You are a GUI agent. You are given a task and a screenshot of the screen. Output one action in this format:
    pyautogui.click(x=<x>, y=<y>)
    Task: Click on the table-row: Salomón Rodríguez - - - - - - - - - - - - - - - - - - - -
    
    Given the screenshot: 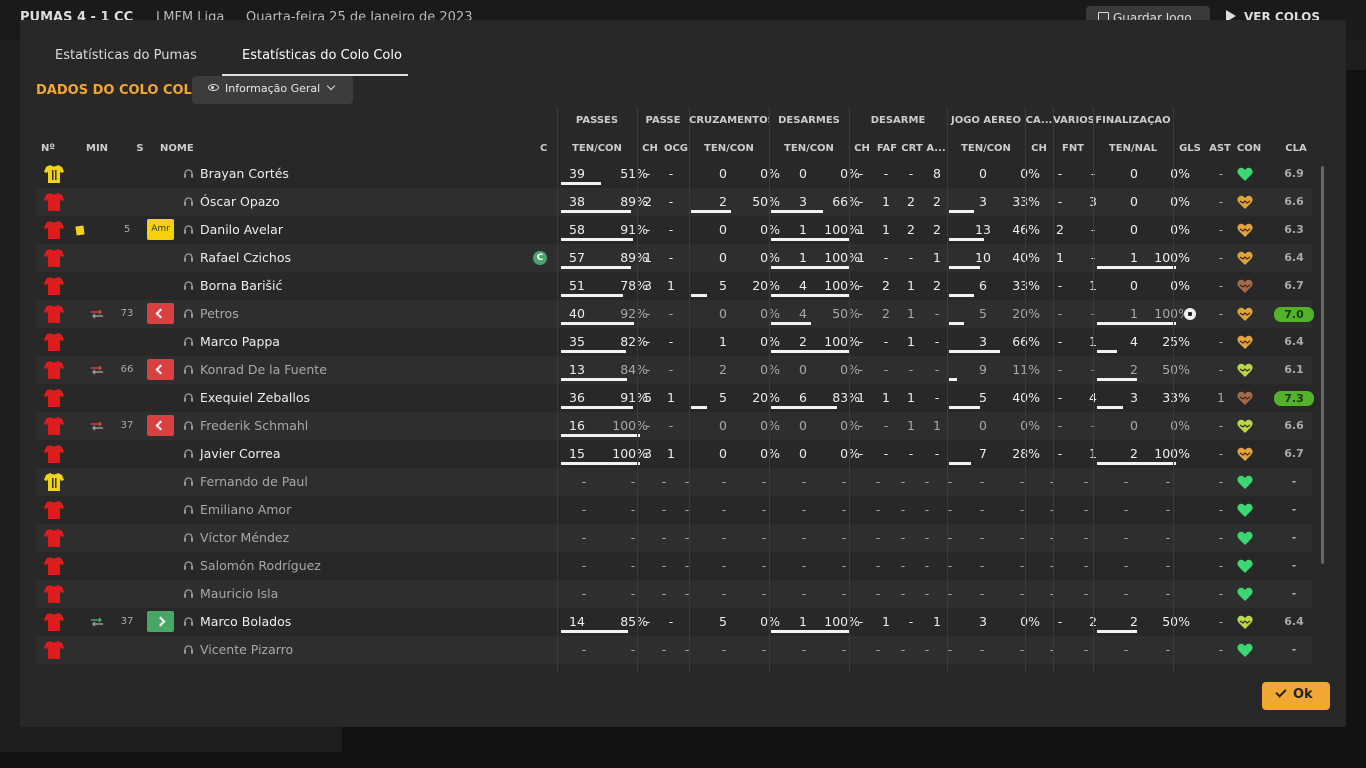 What is the action you would take?
    pyautogui.click(x=674, y=566)
    